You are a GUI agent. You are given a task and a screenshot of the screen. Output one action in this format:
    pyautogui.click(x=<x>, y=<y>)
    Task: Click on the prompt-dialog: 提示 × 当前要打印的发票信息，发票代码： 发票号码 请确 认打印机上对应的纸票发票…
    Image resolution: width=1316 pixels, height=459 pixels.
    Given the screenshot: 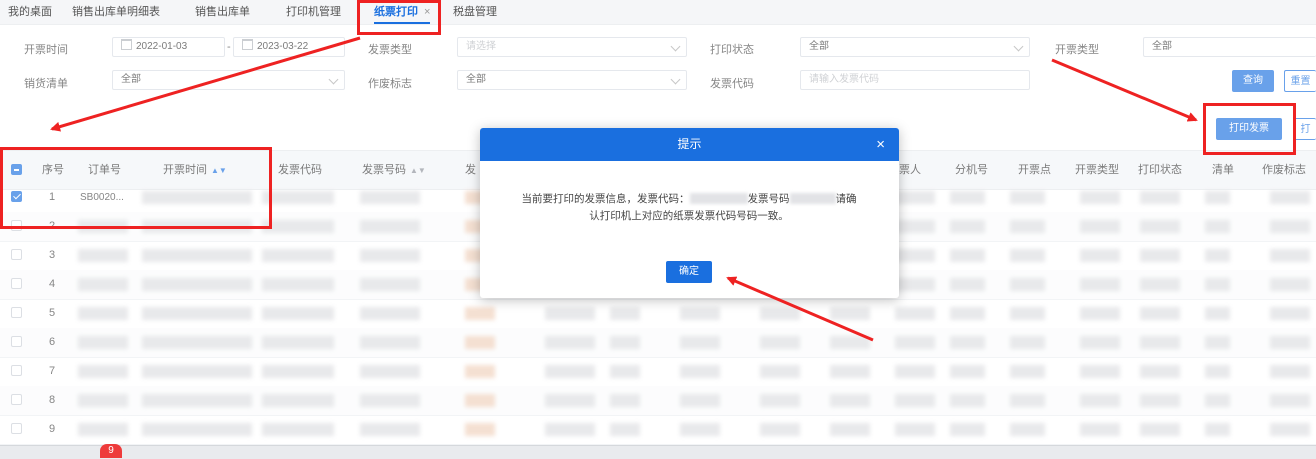 What is the action you would take?
    pyautogui.click(x=689, y=213)
    